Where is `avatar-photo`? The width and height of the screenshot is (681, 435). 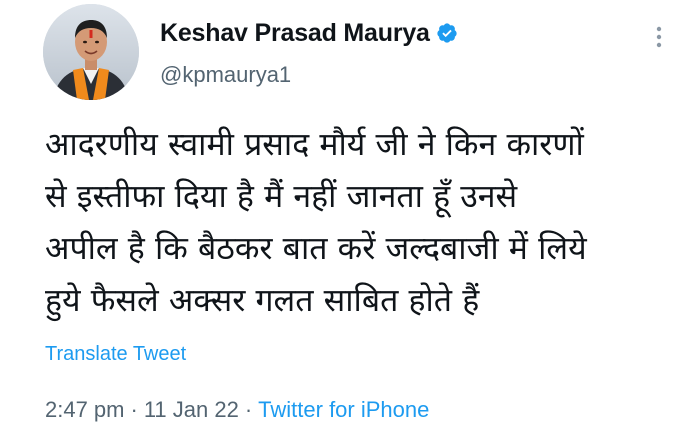 avatar-photo is located at coordinates (91, 52).